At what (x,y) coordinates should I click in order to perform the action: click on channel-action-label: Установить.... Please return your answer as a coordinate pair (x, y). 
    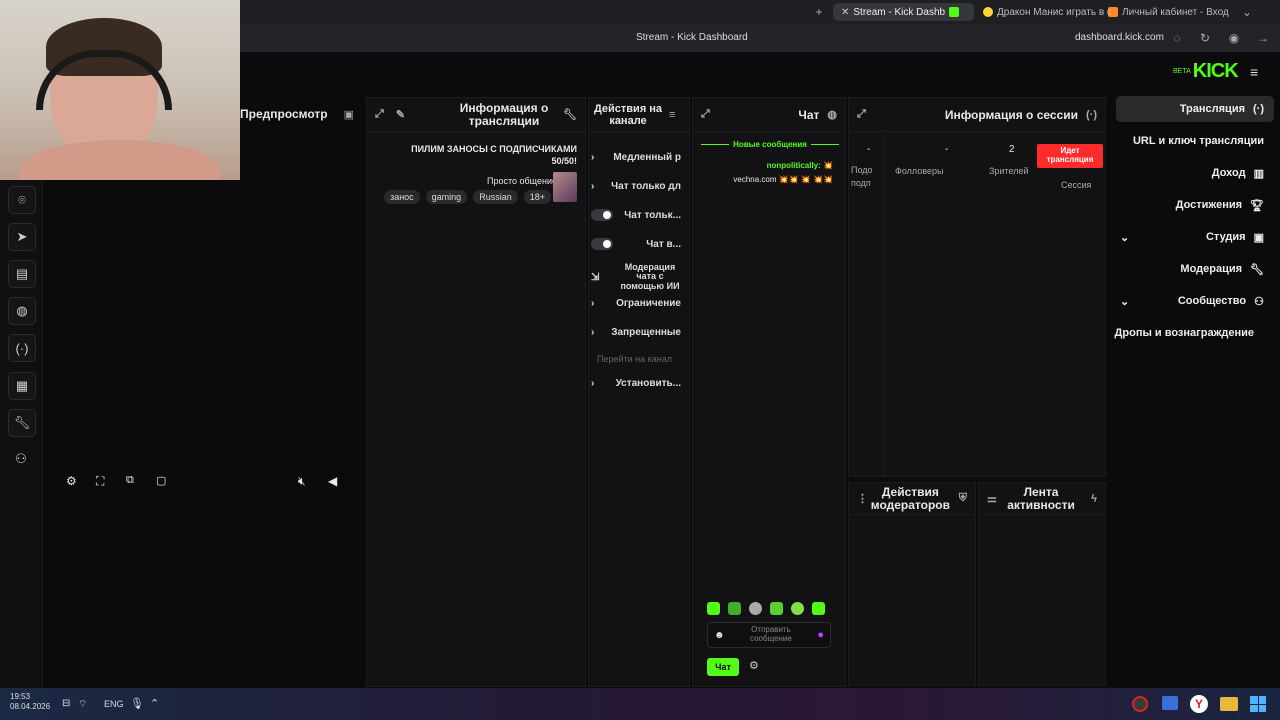
    Looking at the image, I should click on (648, 383).